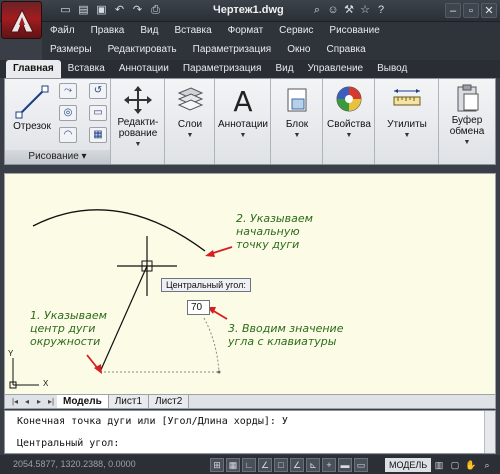 Image resolution: width=500 pixels, height=474 pixels. What do you see at coordinates (62, 31) in the screenshot?
I see `menu-item-file: Файл` at bounding box center [62, 31].